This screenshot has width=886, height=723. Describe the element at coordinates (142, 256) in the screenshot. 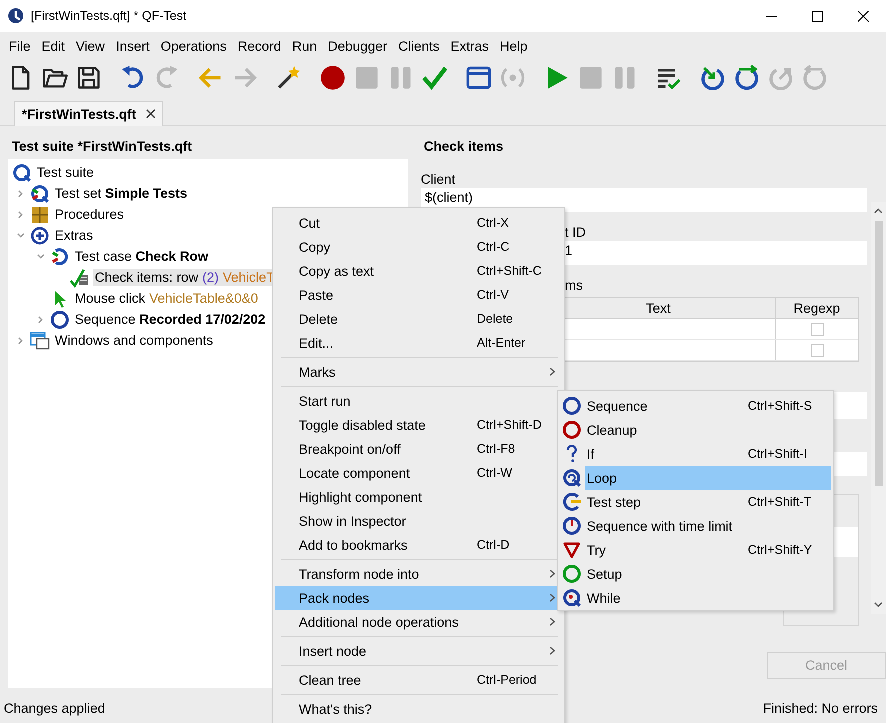

I see `tree-item: Test case Check Row` at that location.